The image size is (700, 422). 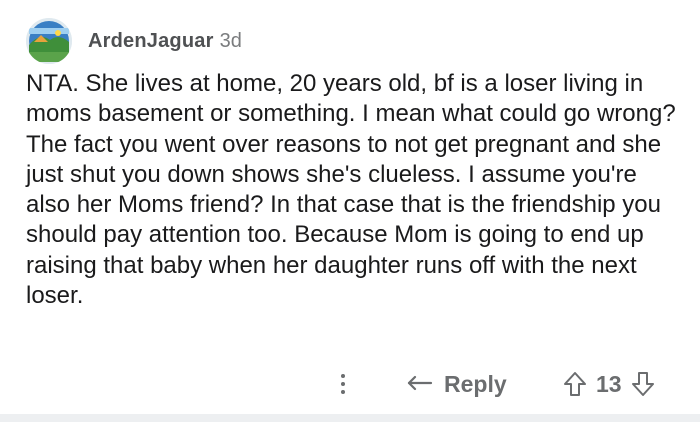 What do you see at coordinates (350, 418) in the screenshot?
I see `comment-divider` at bounding box center [350, 418].